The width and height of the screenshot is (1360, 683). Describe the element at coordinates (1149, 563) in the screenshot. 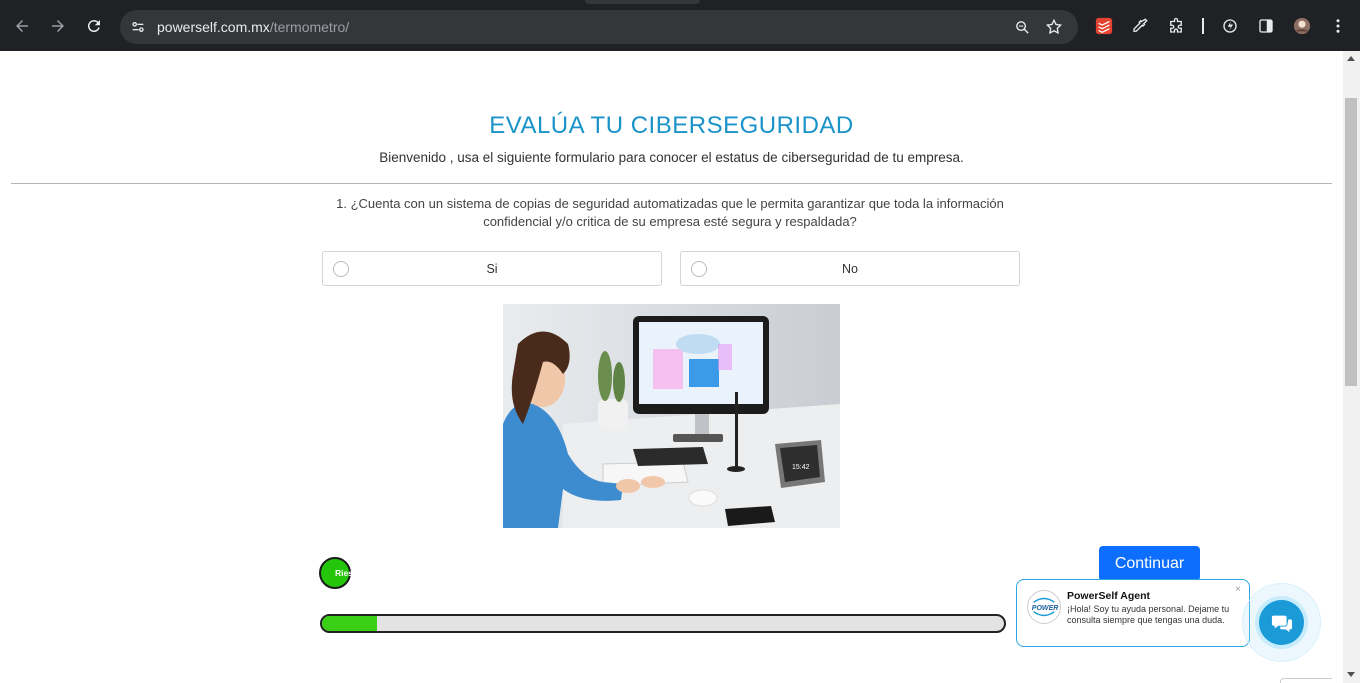

I see `continue-button: Continuar` at that location.